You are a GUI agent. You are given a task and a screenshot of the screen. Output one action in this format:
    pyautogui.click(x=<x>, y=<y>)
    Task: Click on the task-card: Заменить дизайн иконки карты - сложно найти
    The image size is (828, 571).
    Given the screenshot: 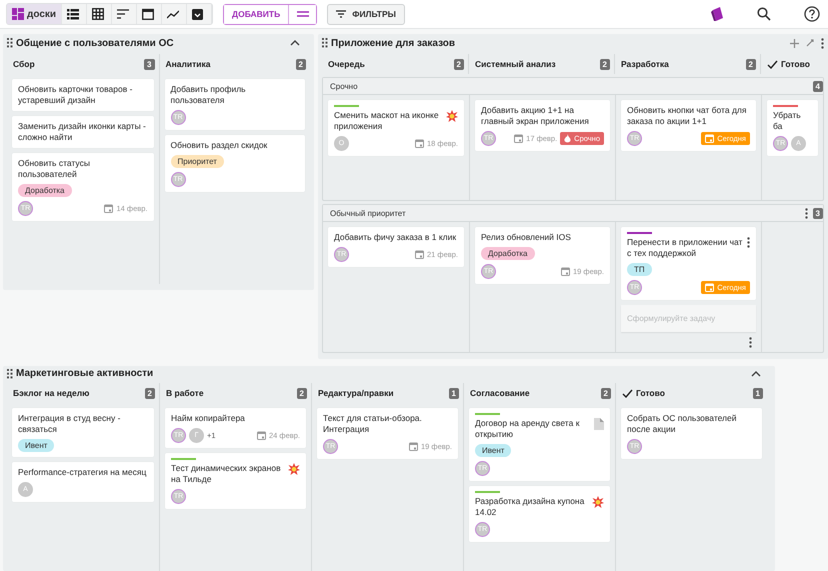 What is the action you would take?
    pyautogui.click(x=83, y=132)
    